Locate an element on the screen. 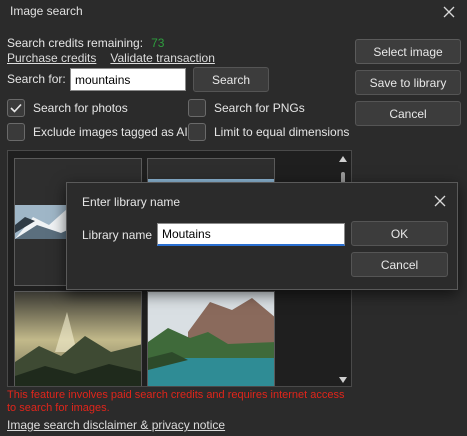 This screenshot has width=467, height=436. dialog-close-icon is located at coordinates (440, 201).